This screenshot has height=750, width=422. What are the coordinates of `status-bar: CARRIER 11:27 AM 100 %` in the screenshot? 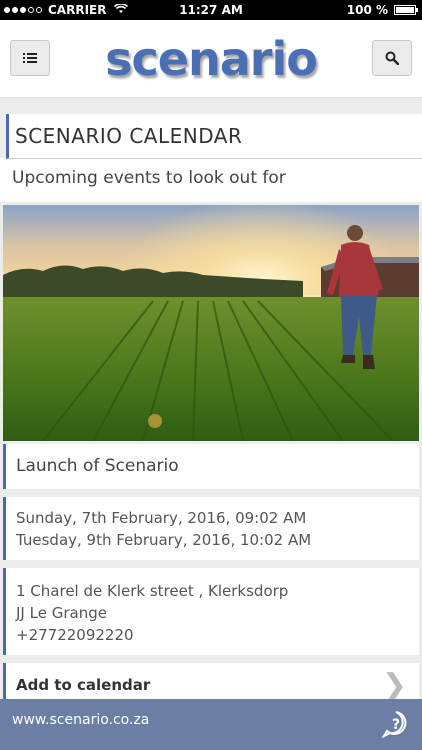 It's located at (211, 10).